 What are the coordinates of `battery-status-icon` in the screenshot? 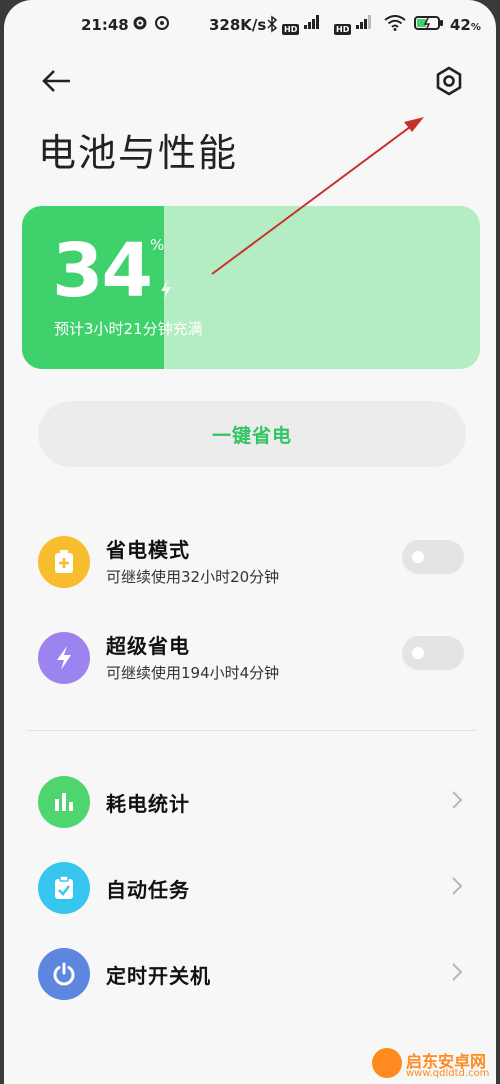 It's located at (429, 25).